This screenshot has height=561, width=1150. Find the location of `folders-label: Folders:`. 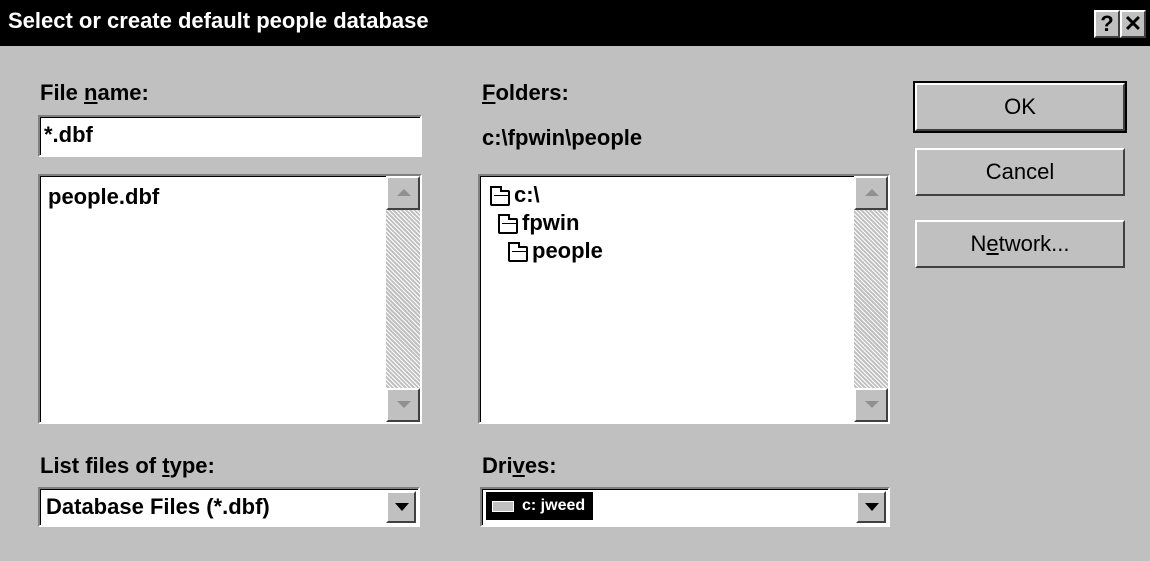

folders-label: Folders: is located at coordinates (525, 92).